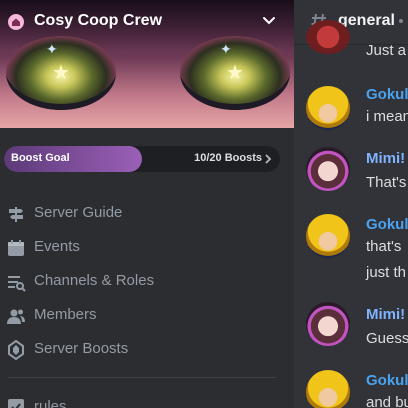 Image resolution: width=408 pixels, height=408 pixels. Describe the element at coordinates (57, 246) in the screenshot. I see `nav-label: Events` at that location.